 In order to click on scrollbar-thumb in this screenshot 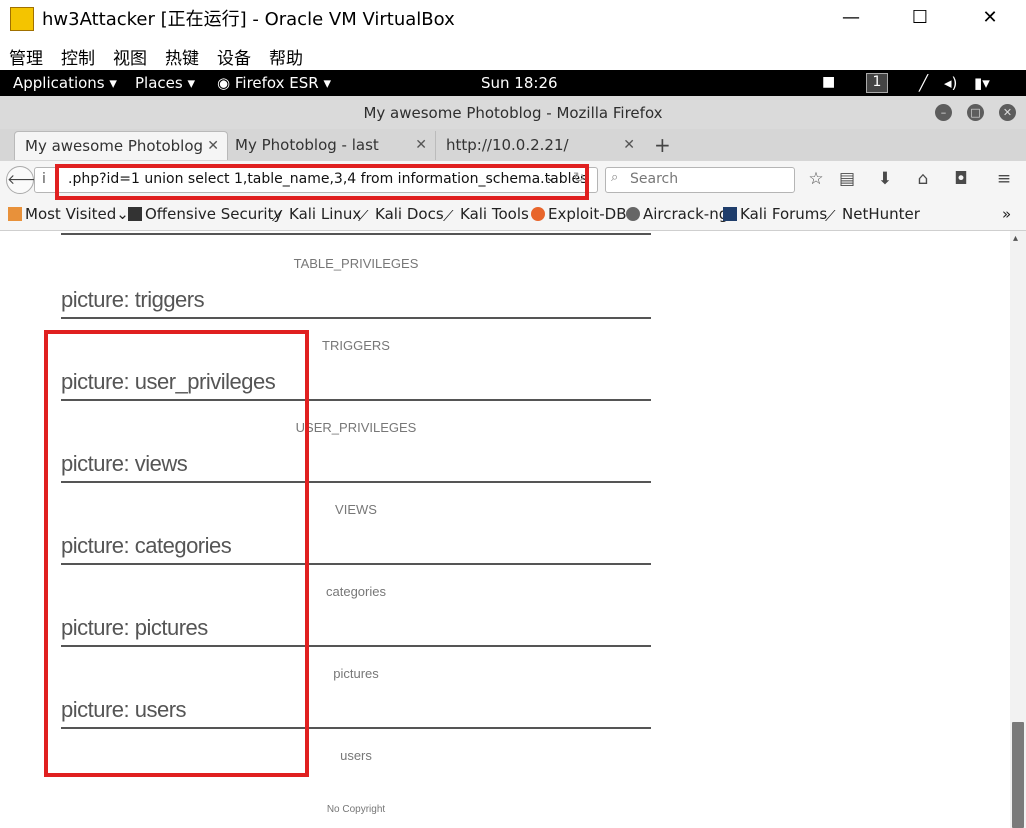, I will do `click(1018, 775)`.